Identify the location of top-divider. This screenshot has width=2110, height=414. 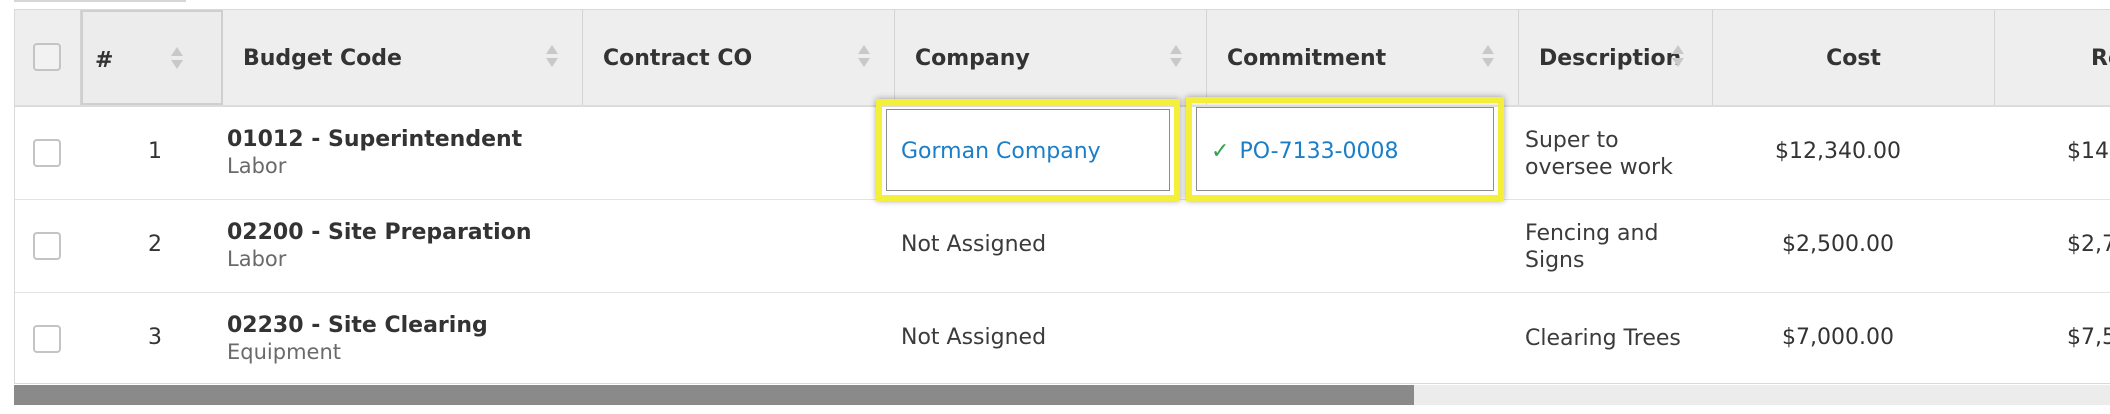
(100, 1).